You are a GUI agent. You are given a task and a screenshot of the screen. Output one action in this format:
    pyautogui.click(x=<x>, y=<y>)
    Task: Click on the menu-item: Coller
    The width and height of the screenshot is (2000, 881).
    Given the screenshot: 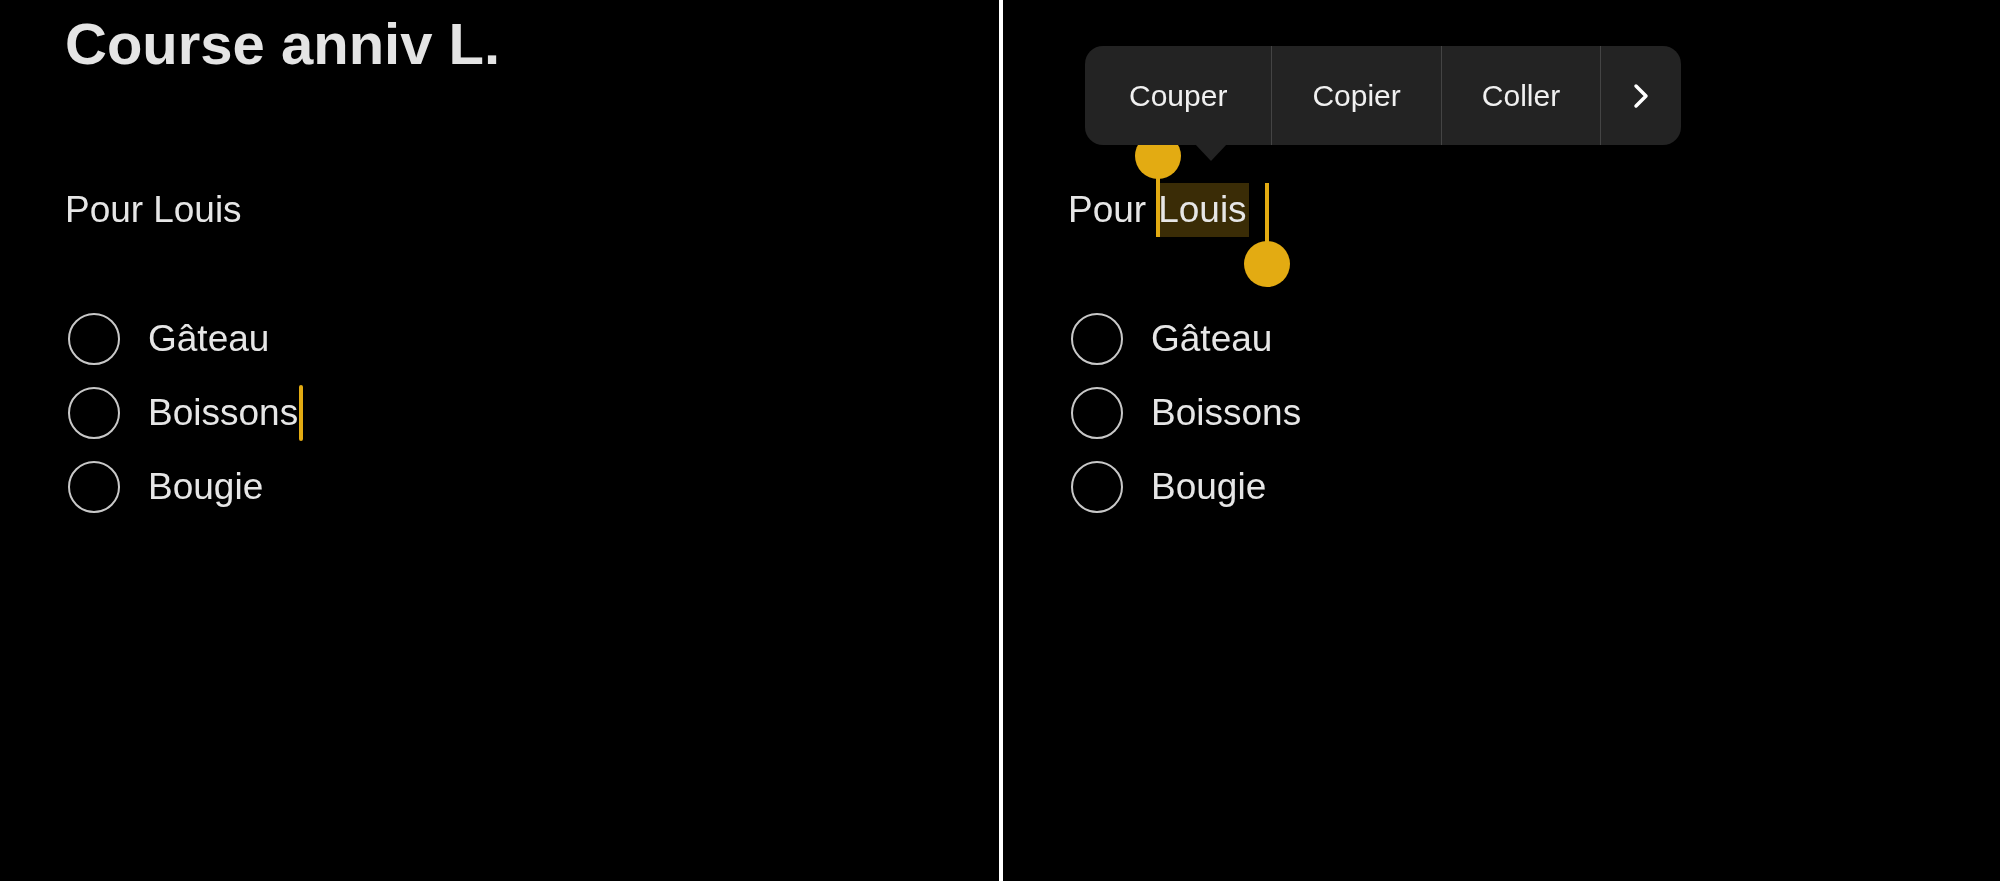 What is the action you would take?
    pyautogui.click(x=1520, y=95)
    